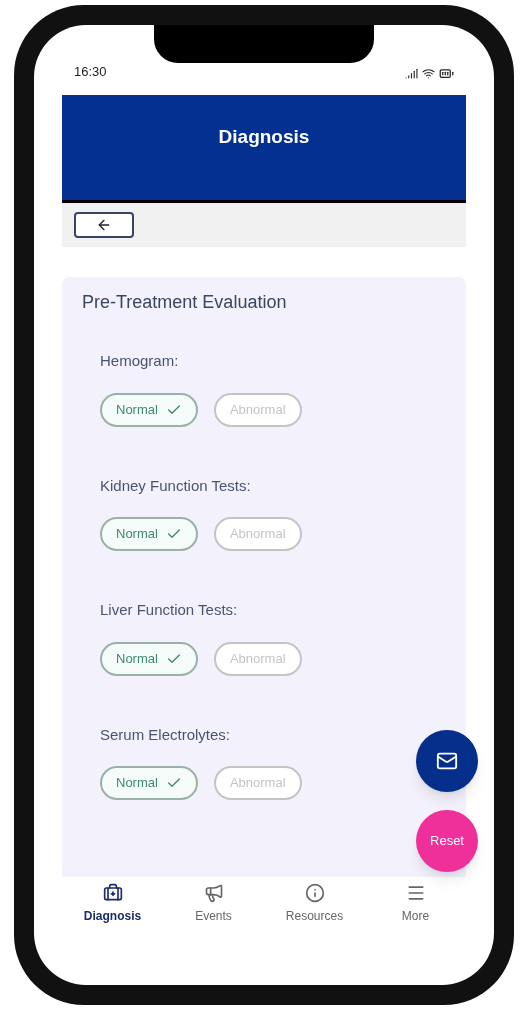  I want to click on back-button, so click(104, 225).